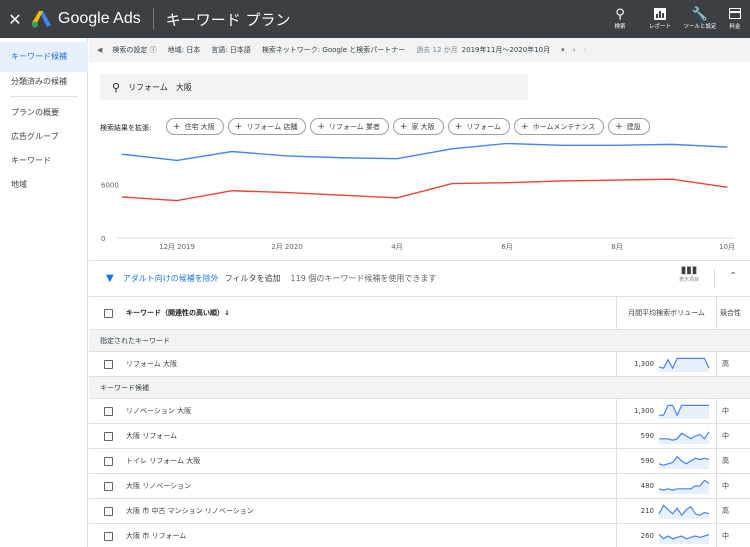 This screenshot has height=547, width=750. What do you see at coordinates (314, 87) in the screenshot?
I see `keyword-search-input: ⚲ リフォーム 大阪` at bounding box center [314, 87].